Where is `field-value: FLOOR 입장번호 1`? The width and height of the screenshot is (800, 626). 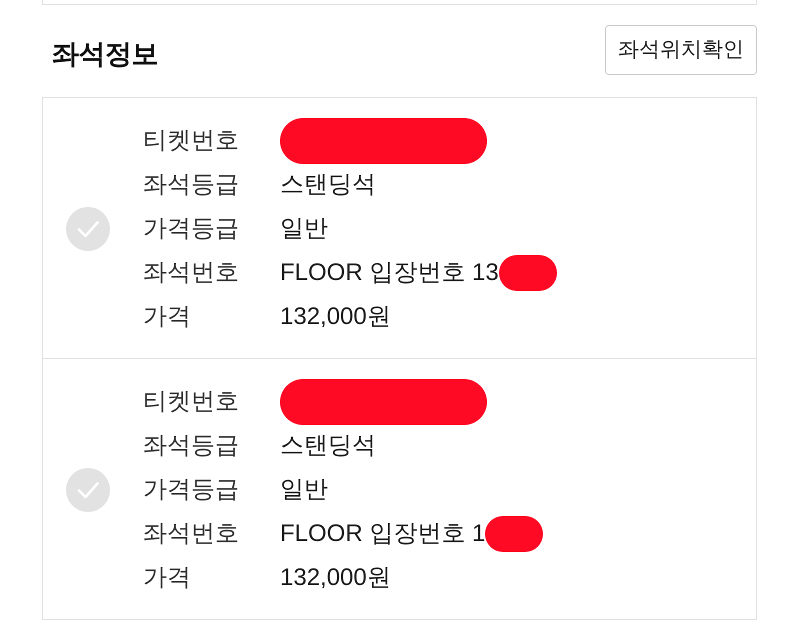 field-value: FLOOR 입장번호 1 is located at coordinates (383, 534).